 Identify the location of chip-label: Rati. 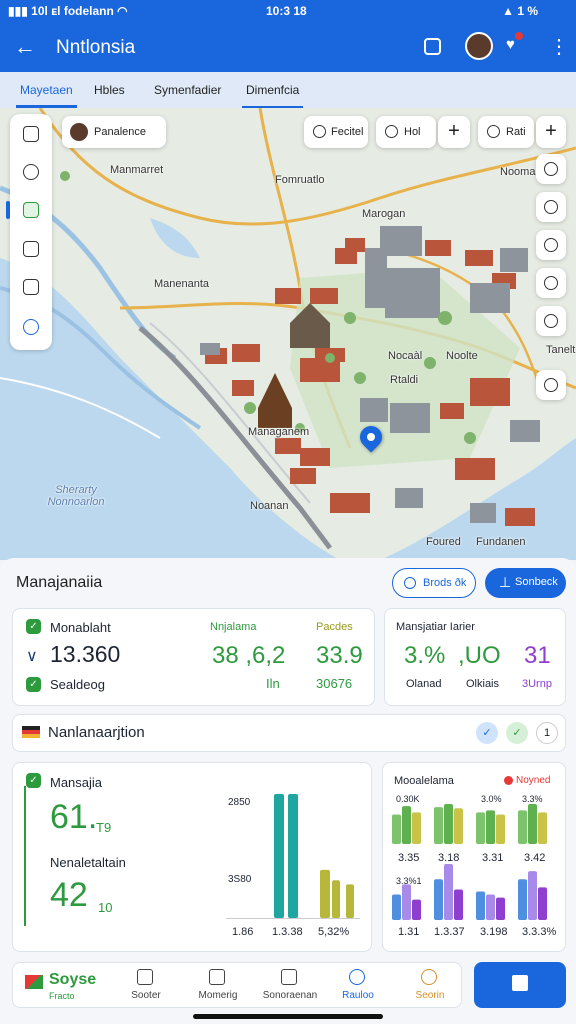
(516, 132).